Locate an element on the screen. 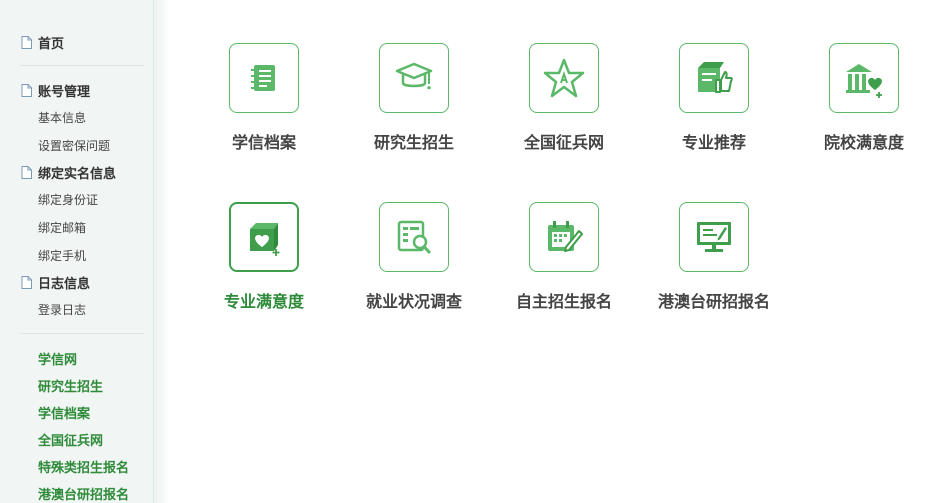 The image size is (940, 503). tile-recruitment: 全国征兵网 is located at coordinates (564, 108).